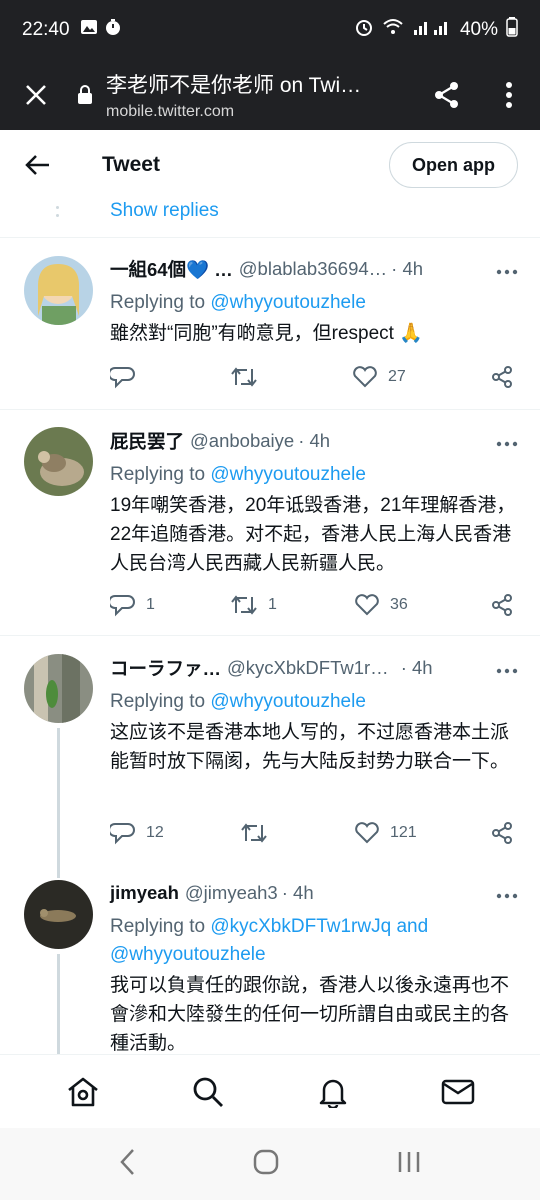 The height and width of the screenshot is (1200, 540). Describe the element at coordinates (270, 219) in the screenshot. I see `show-replies-row: Show replies` at that location.